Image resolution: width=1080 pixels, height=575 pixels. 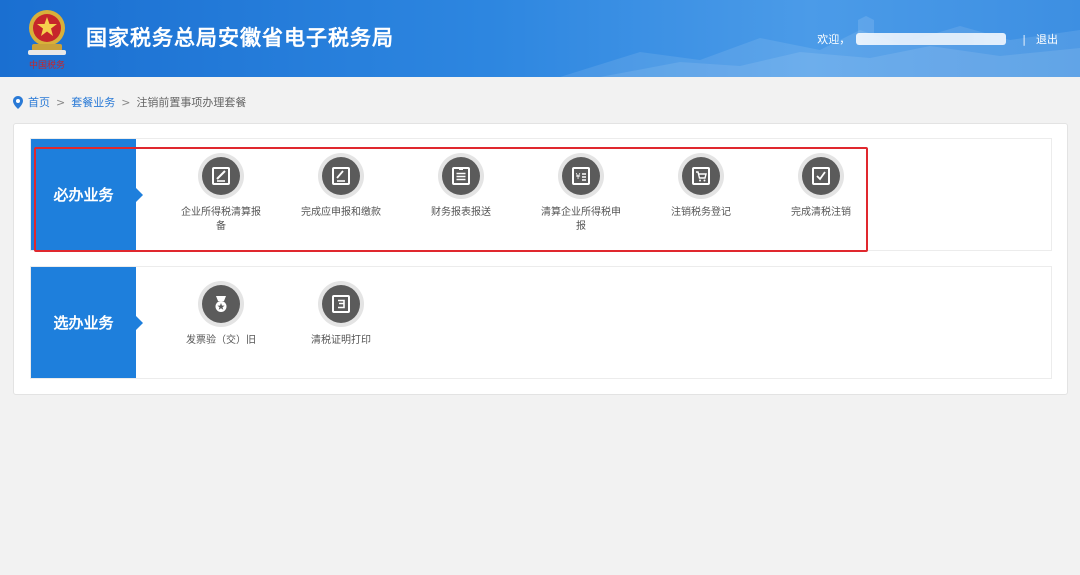 I want to click on breadcrumb-package-link: 套餐业务, so click(x=93, y=102).